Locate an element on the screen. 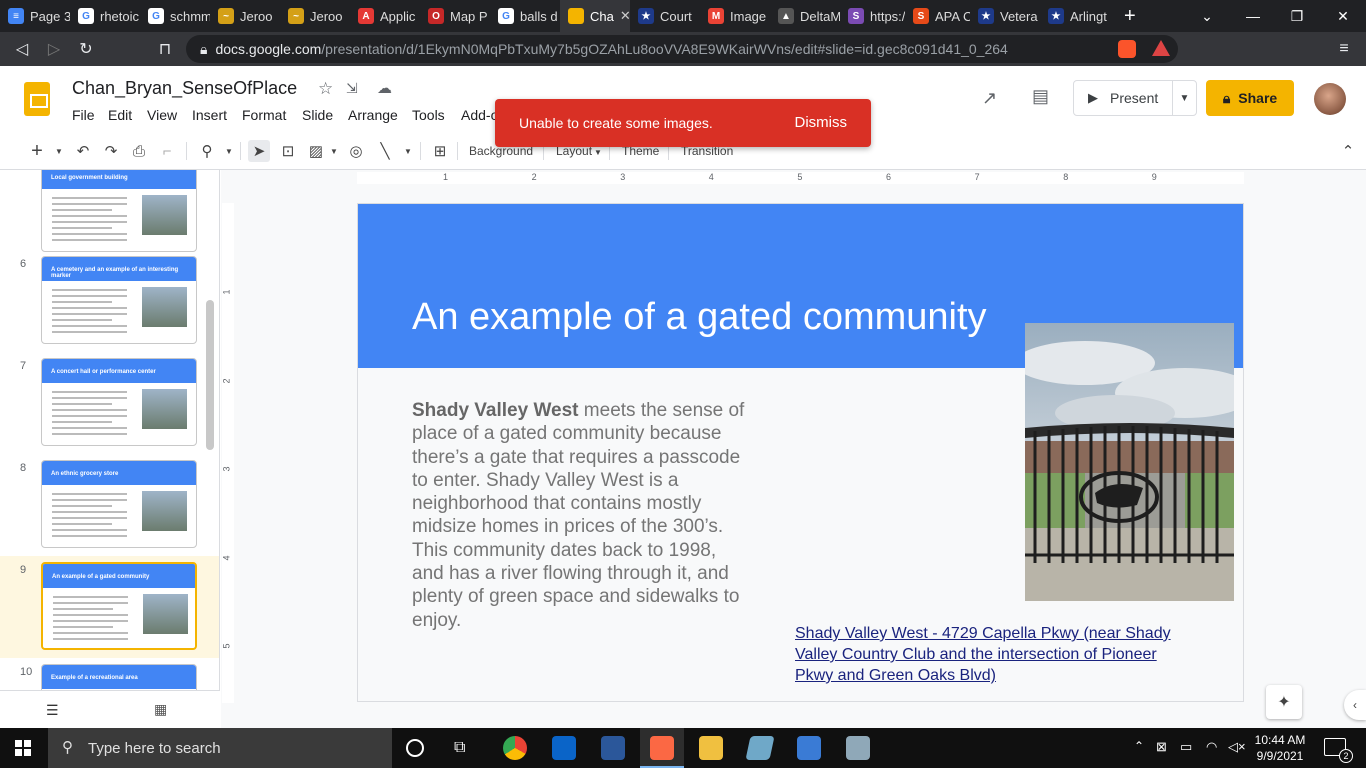 The height and width of the screenshot is (768, 1366). clock: 10:44 AM 9/9/2021 is located at coordinates (1280, 748).